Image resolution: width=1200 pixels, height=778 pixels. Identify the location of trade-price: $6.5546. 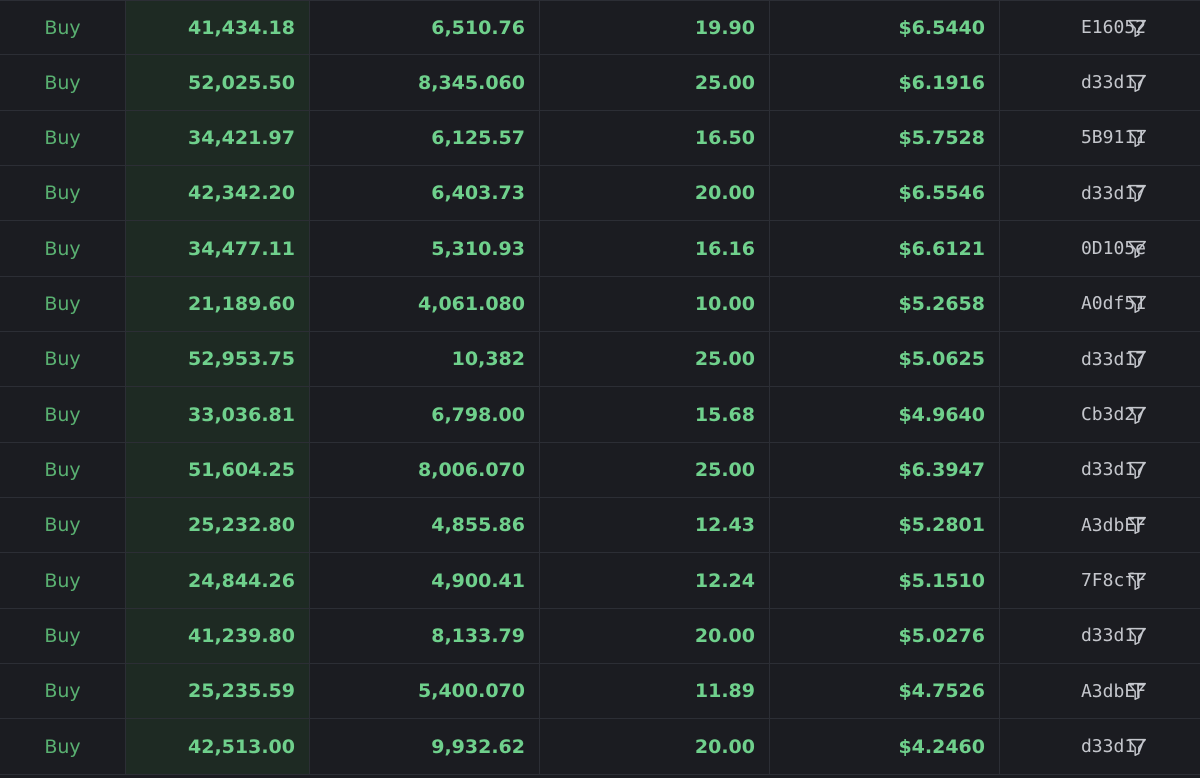
(885, 193).